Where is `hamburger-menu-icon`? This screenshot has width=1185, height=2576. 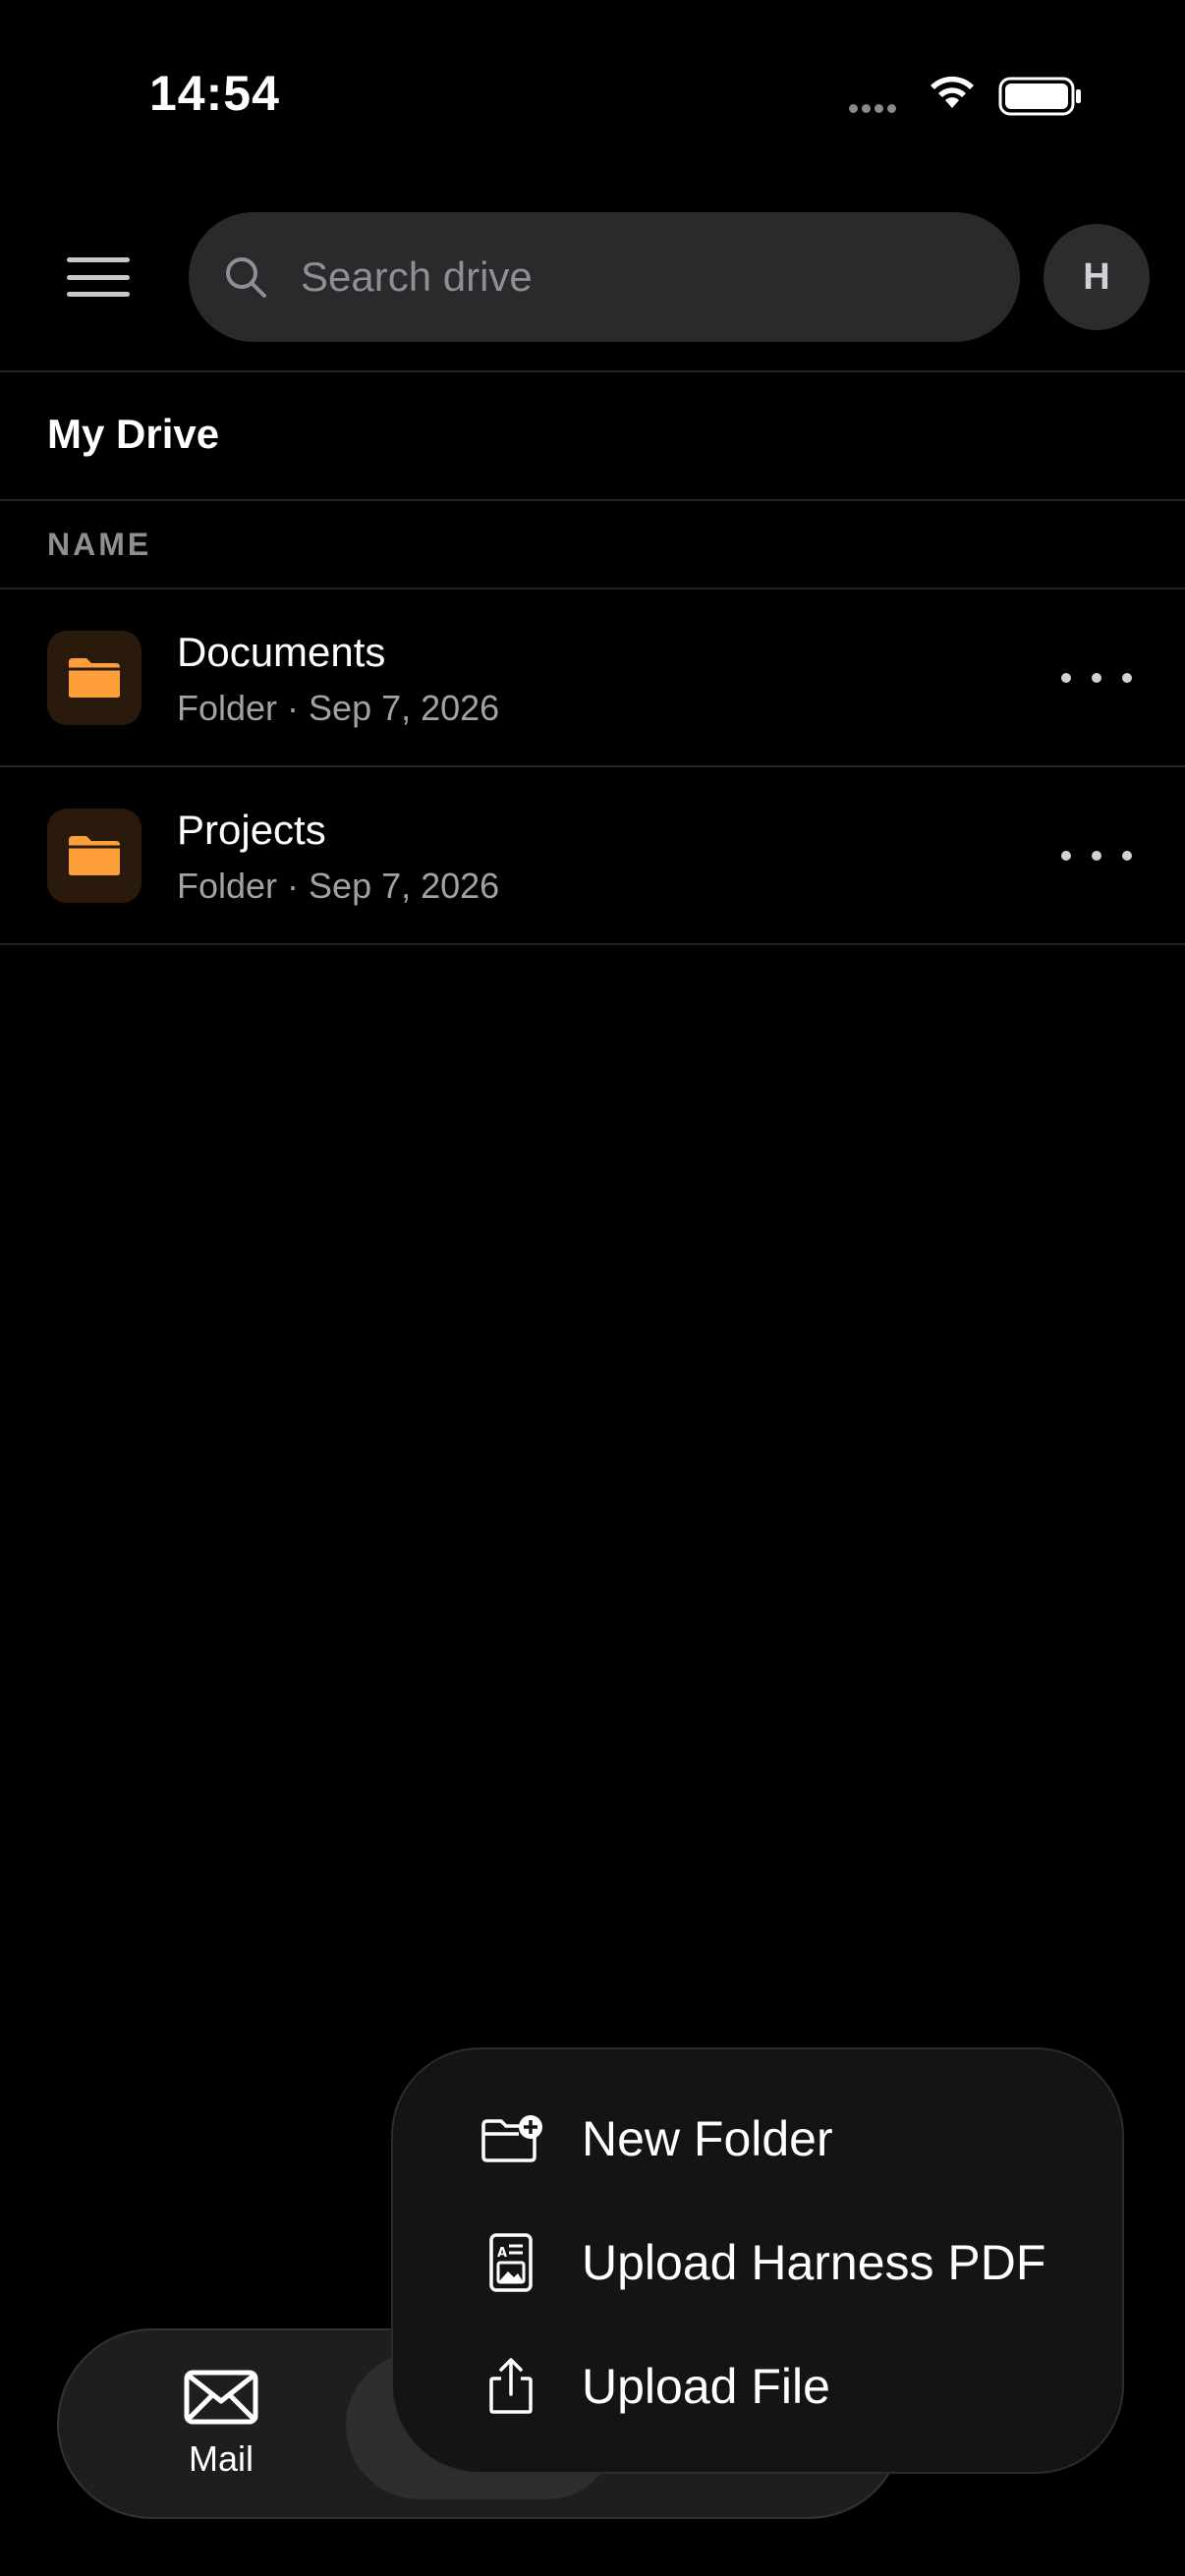
hamburger-menu-icon is located at coordinates (99, 277).